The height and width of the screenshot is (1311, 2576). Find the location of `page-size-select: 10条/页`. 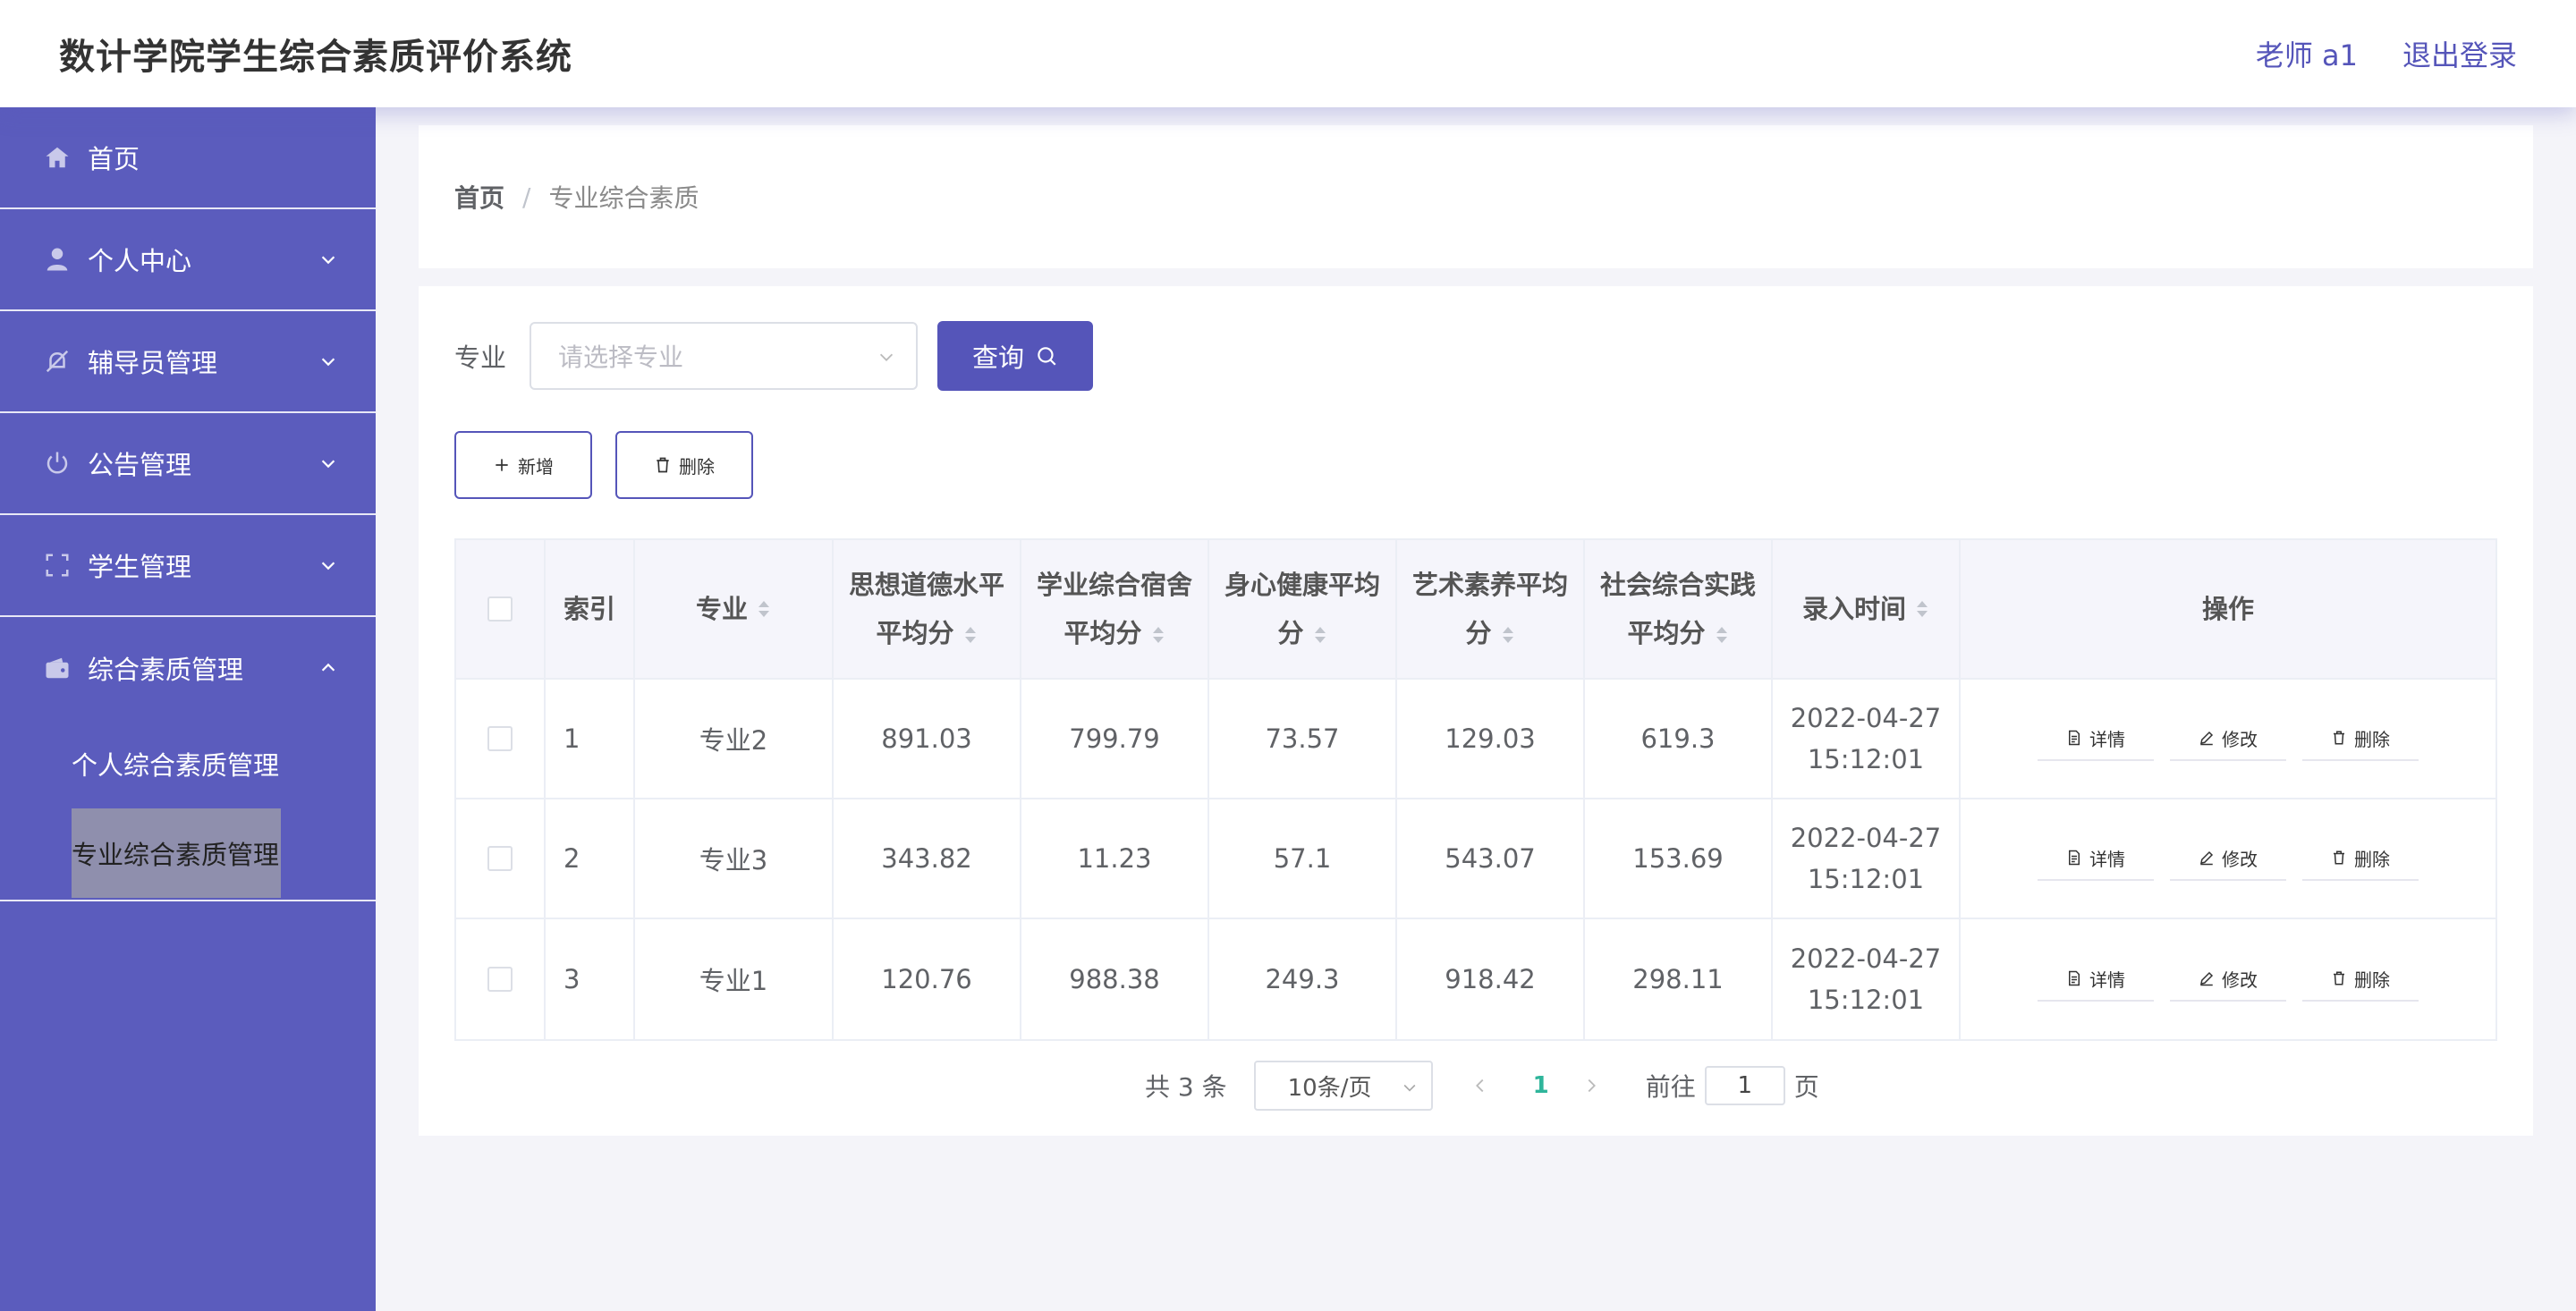

page-size-select: 10条/页 is located at coordinates (1343, 1086).